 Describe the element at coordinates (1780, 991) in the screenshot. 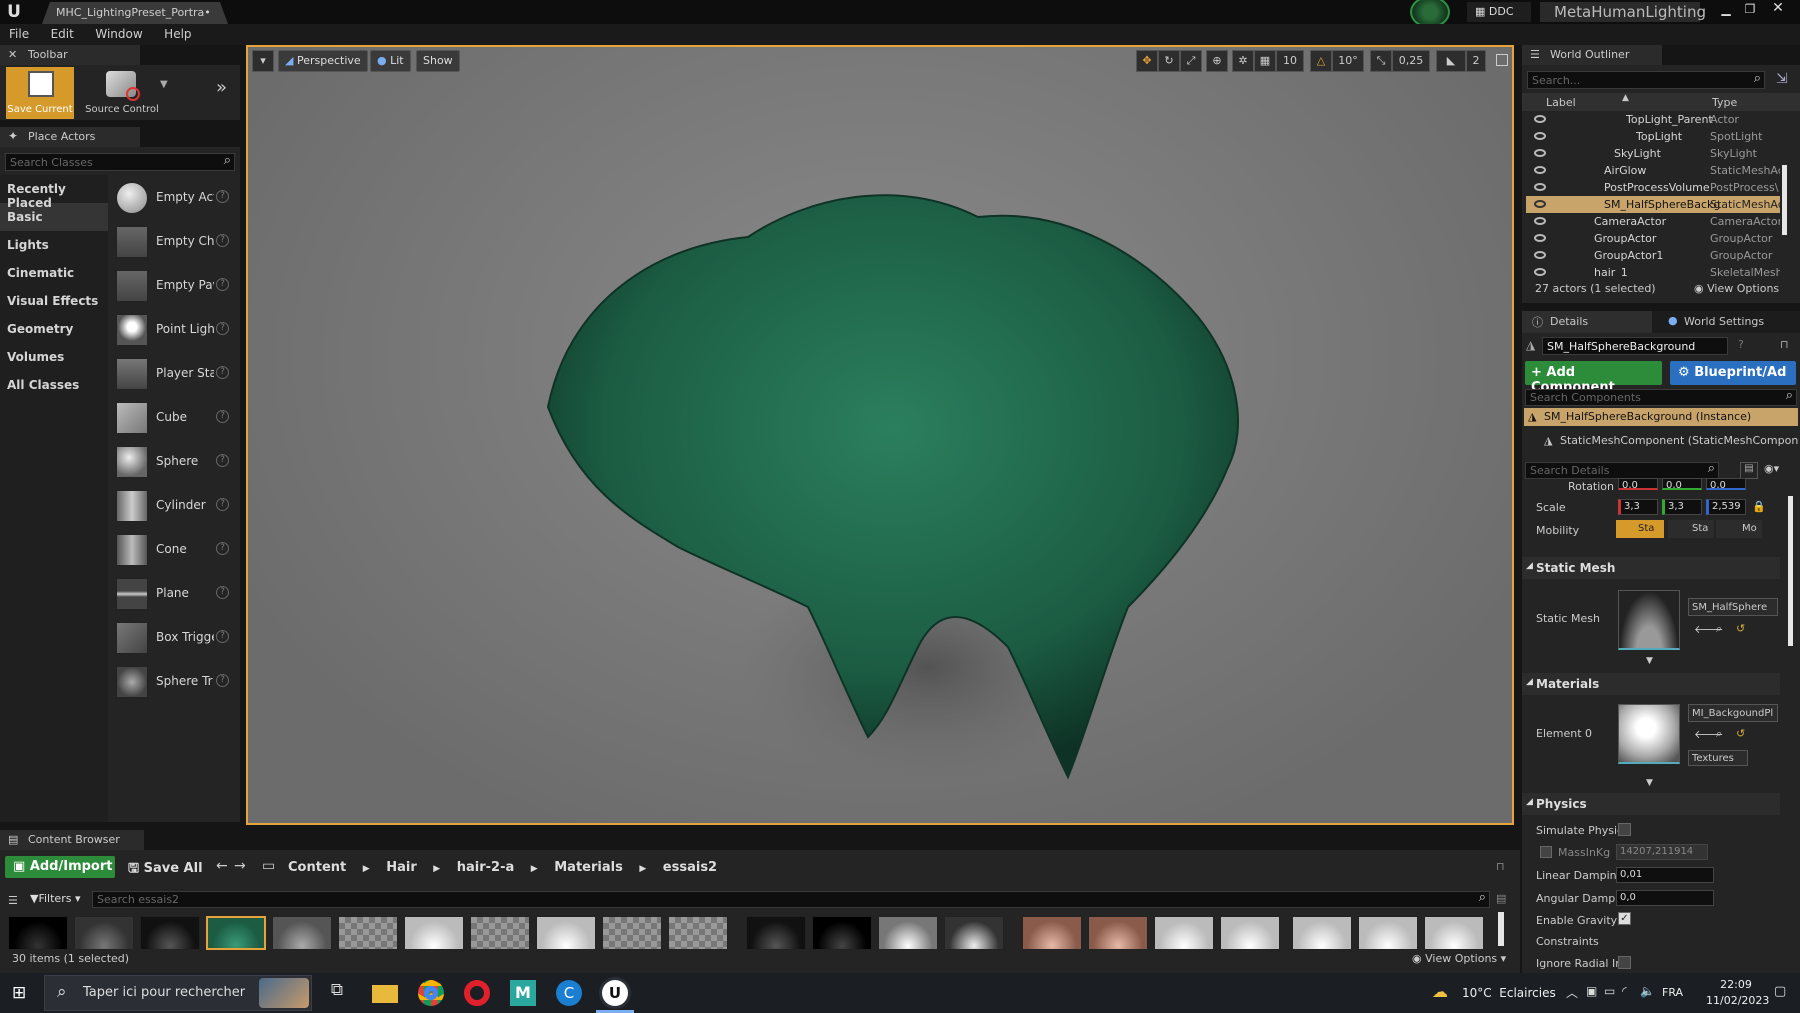

I see `notification-icon: ▢` at that location.